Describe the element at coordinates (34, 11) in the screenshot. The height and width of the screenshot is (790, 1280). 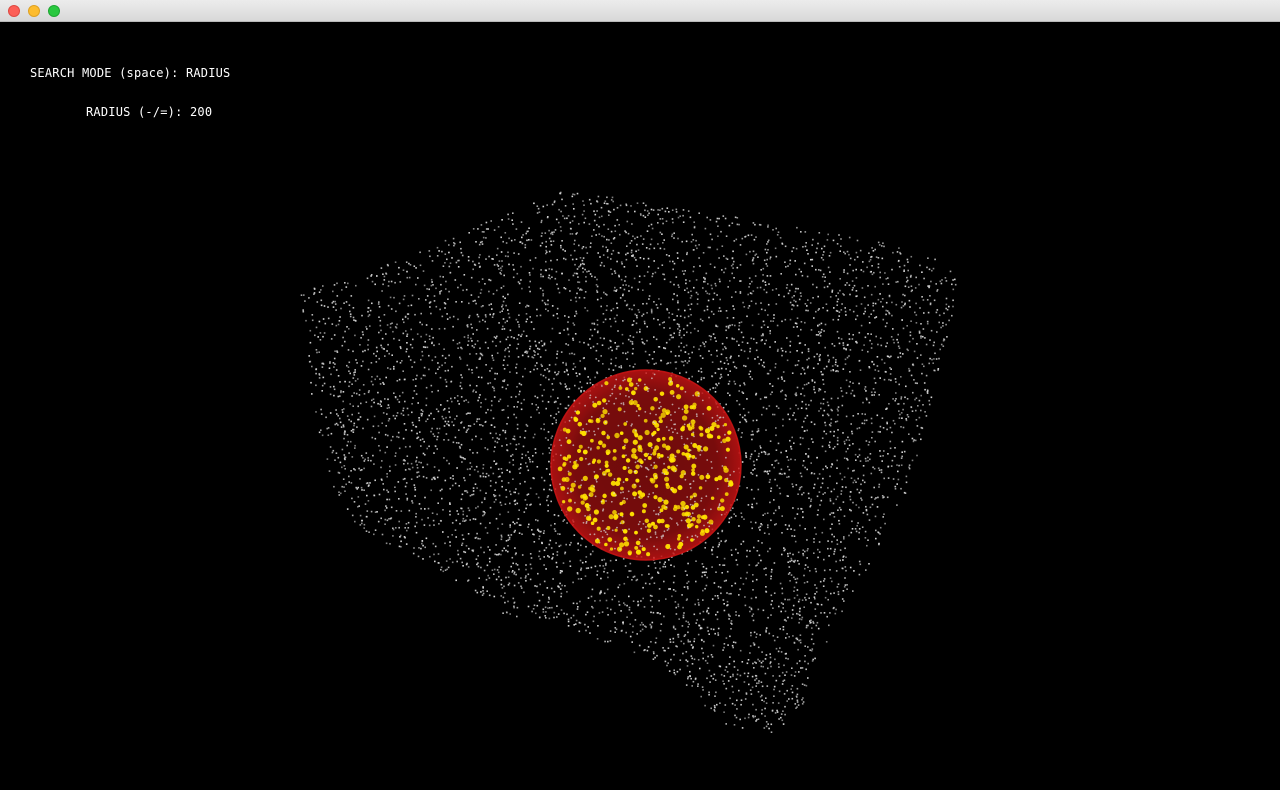
I see `minimize-window-button` at that location.